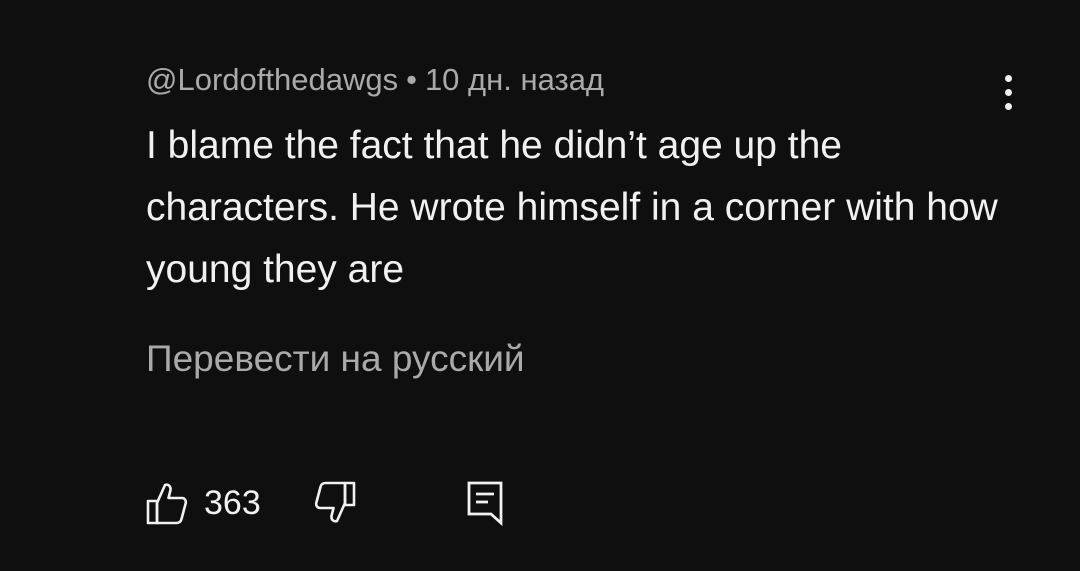 This screenshot has height=571, width=1080. Describe the element at coordinates (335, 359) in the screenshot. I see `translate-button: Перевести на русский` at that location.